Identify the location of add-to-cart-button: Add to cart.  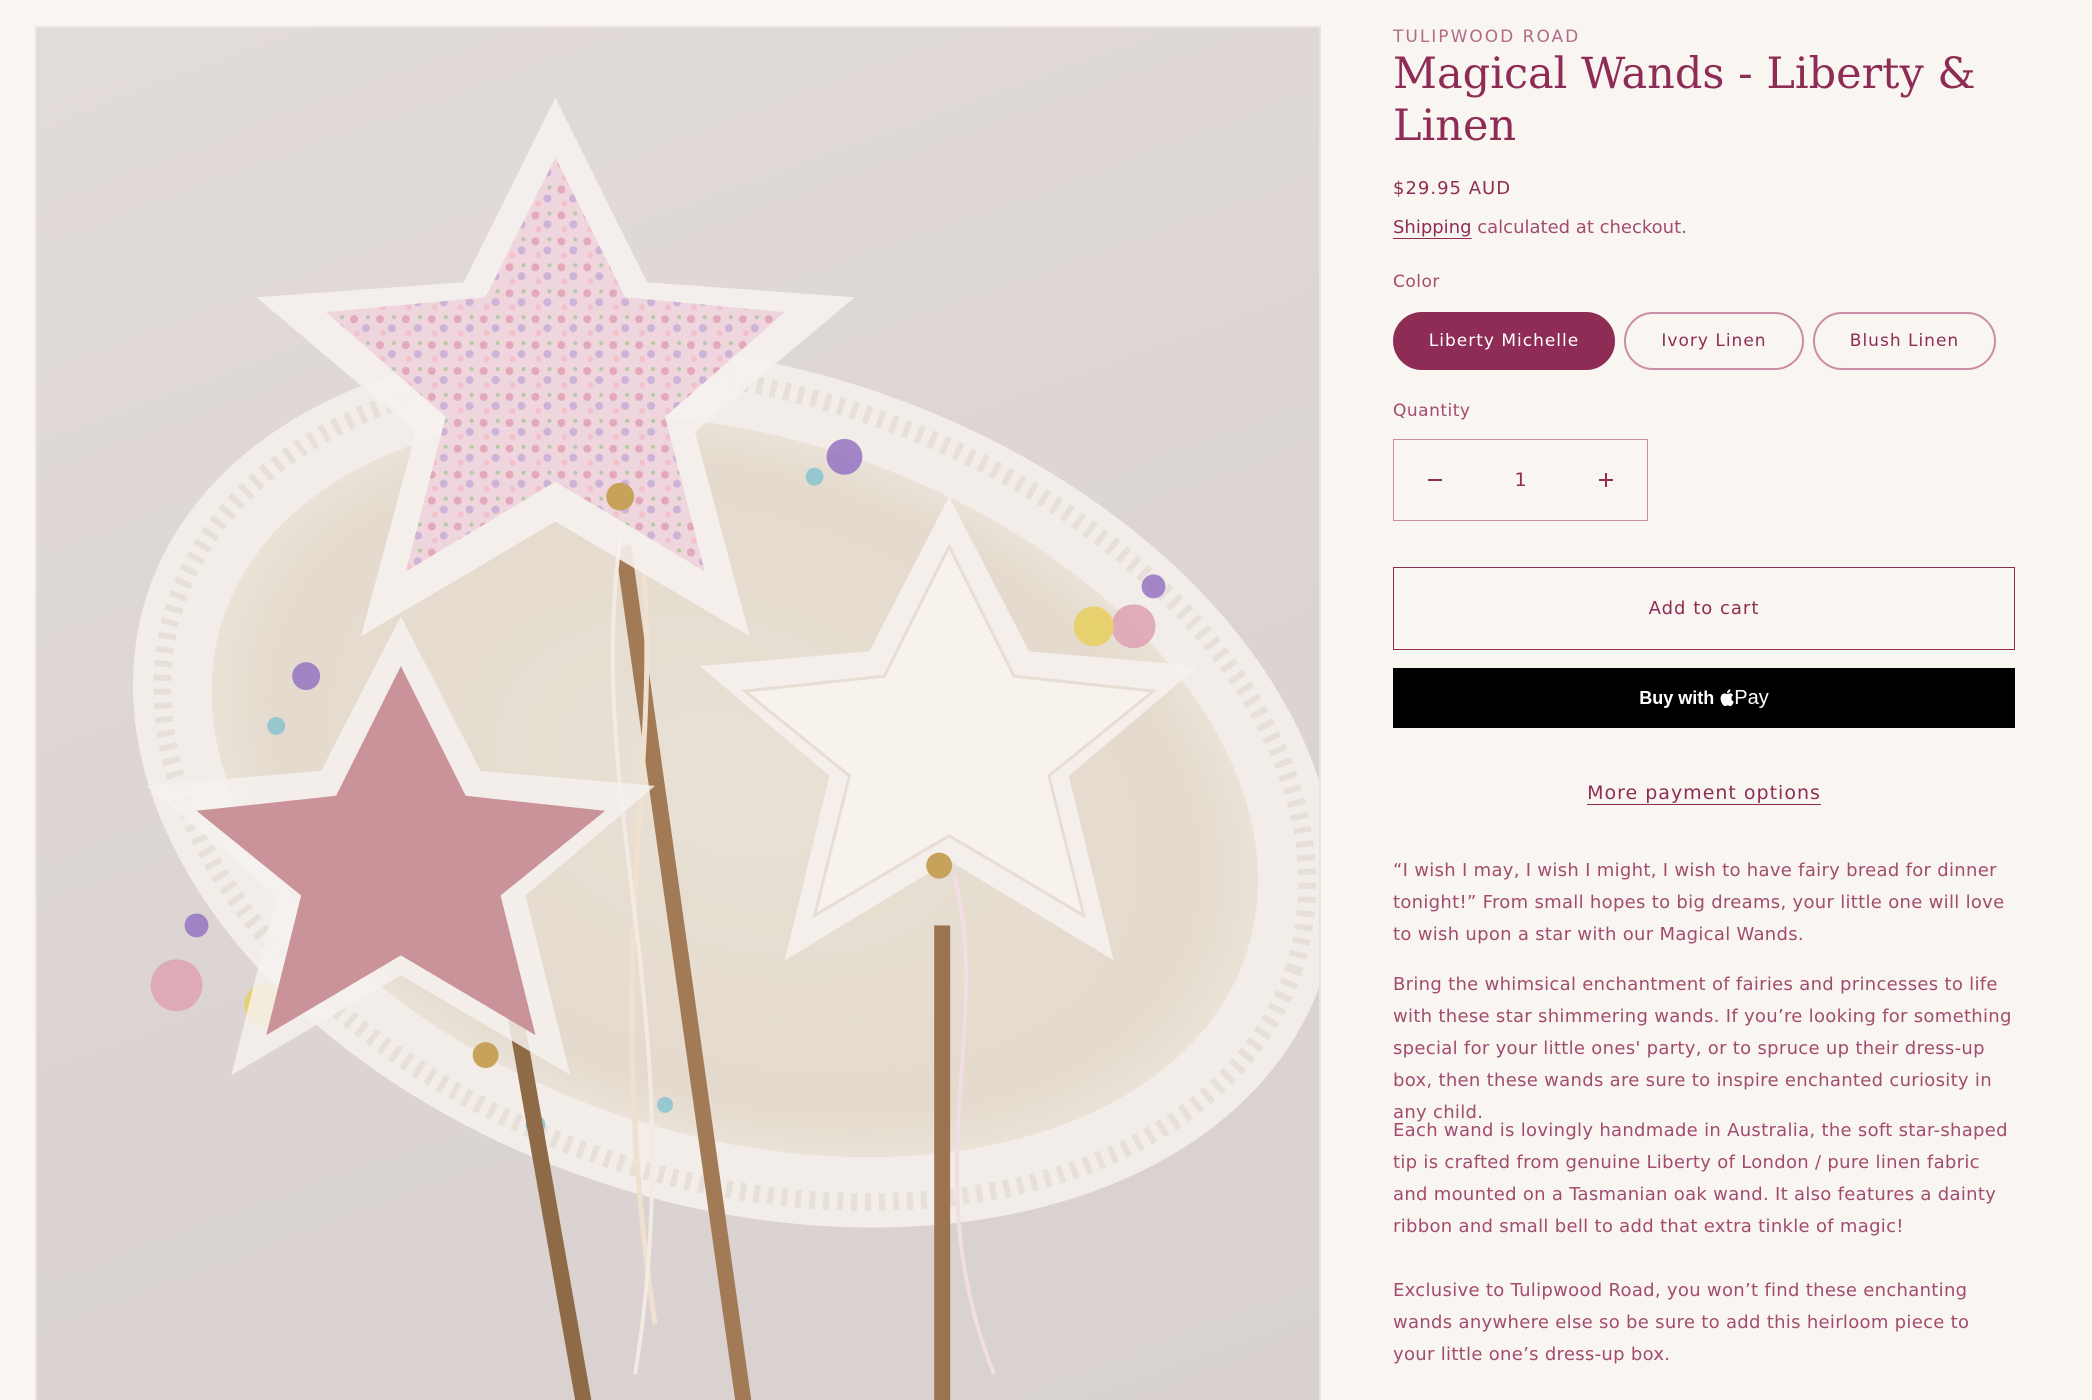
(1704, 608).